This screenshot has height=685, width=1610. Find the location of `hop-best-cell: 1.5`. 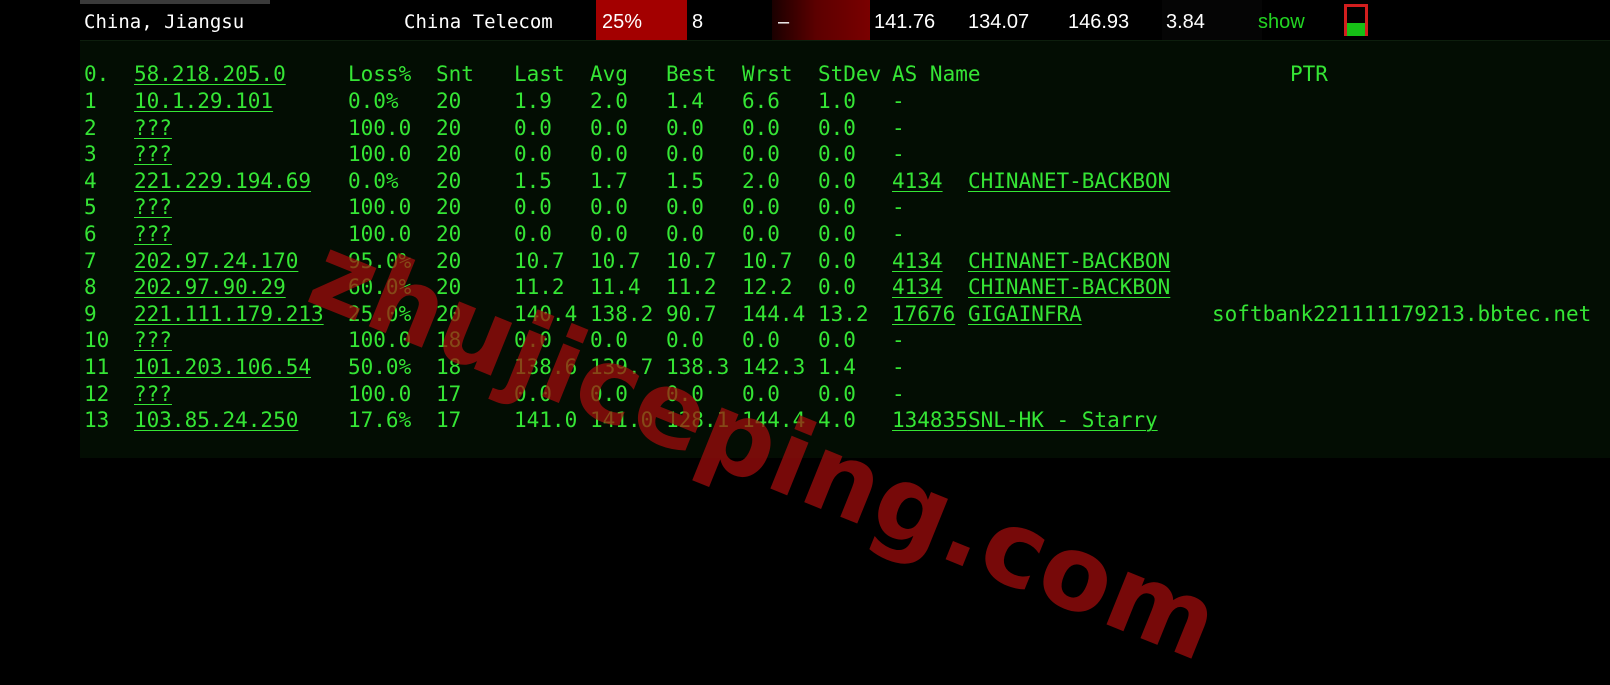

hop-best-cell: 1.5 is located at coordinates (685, 180).